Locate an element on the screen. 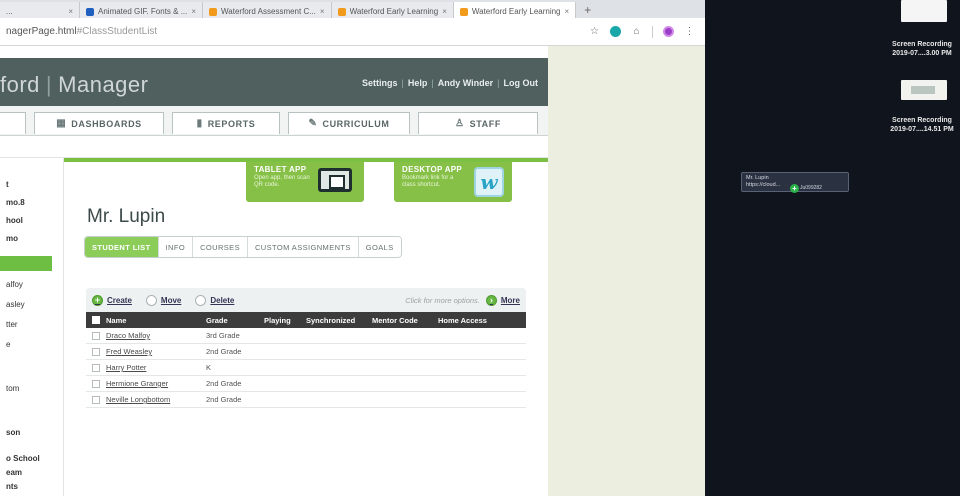  column-header-home-access: Home Access is located at coordinates (478, 320).